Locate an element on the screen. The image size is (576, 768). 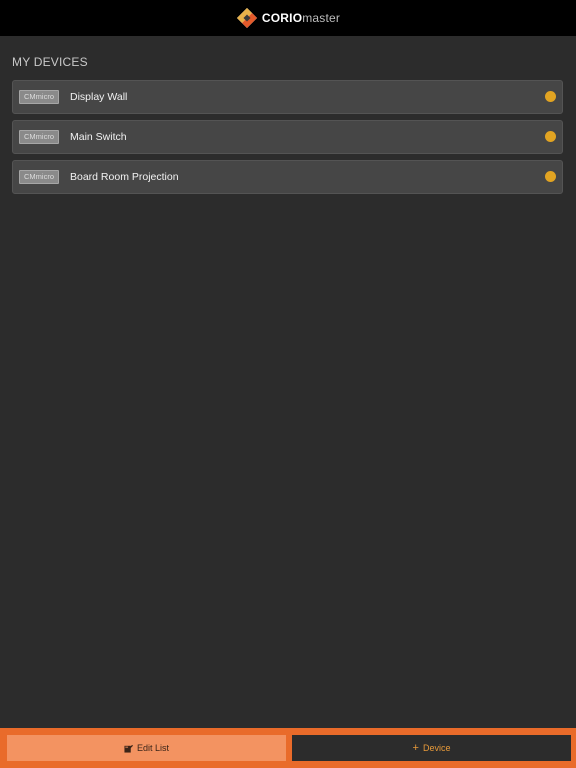
edit-list-label: Edit List is located at coordinates (152, 748).